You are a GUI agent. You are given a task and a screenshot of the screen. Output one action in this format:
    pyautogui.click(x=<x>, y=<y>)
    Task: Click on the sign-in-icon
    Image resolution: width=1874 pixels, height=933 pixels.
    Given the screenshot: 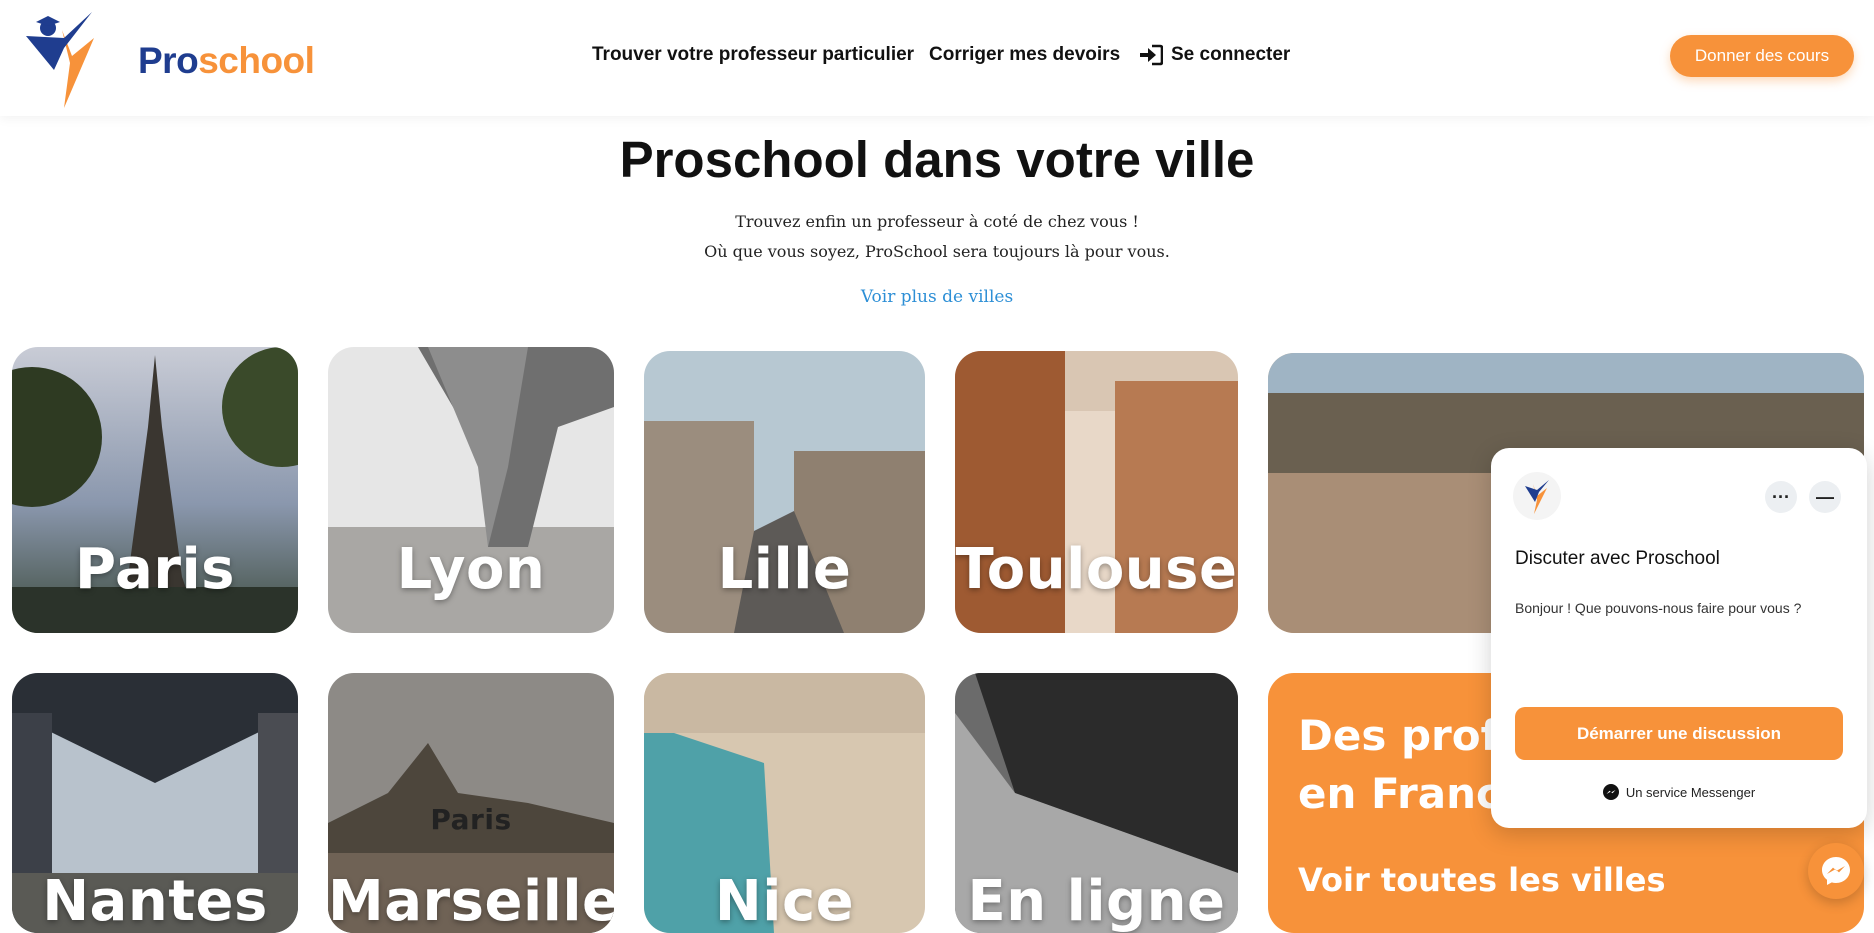 What is the action you would take?
    pyautogui.click(x=1151, y=55)
    